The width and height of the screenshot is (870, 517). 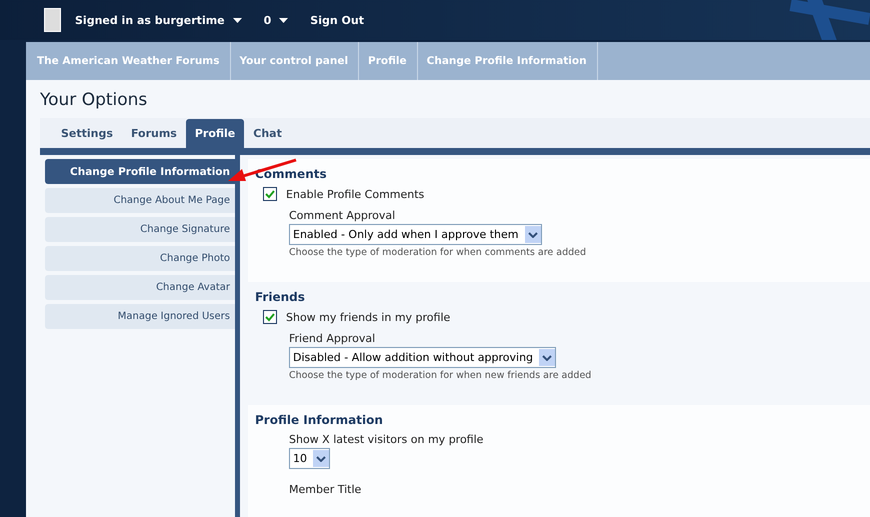 I want to click on dropdown: Enabled - Only add when I approve them, so click(x=415, y=234).